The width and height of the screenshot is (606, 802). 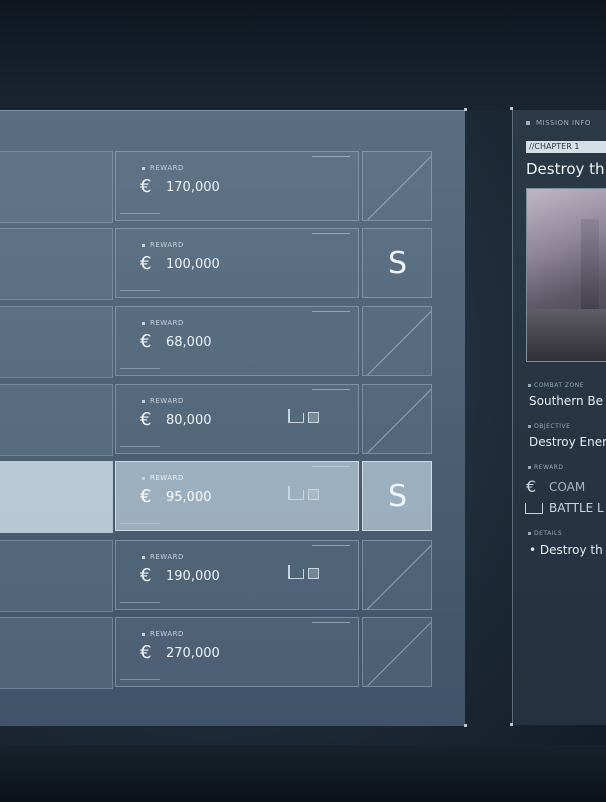 I want to click on chapter-tag: //CHAPTER 1, so click(x=566, y=147).